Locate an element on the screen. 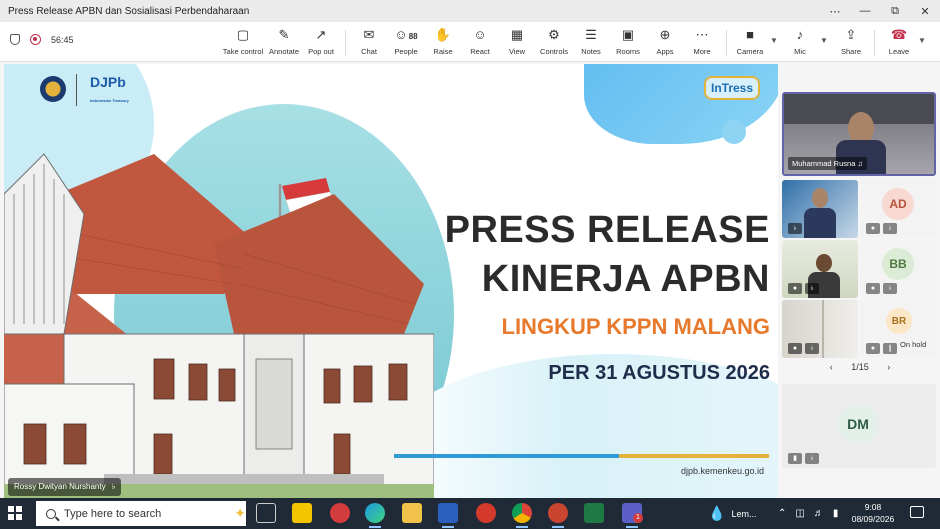 Image resolution: width=940 pixels, height=529 pixels. avatar: AD is located at coordinates (898, 204).